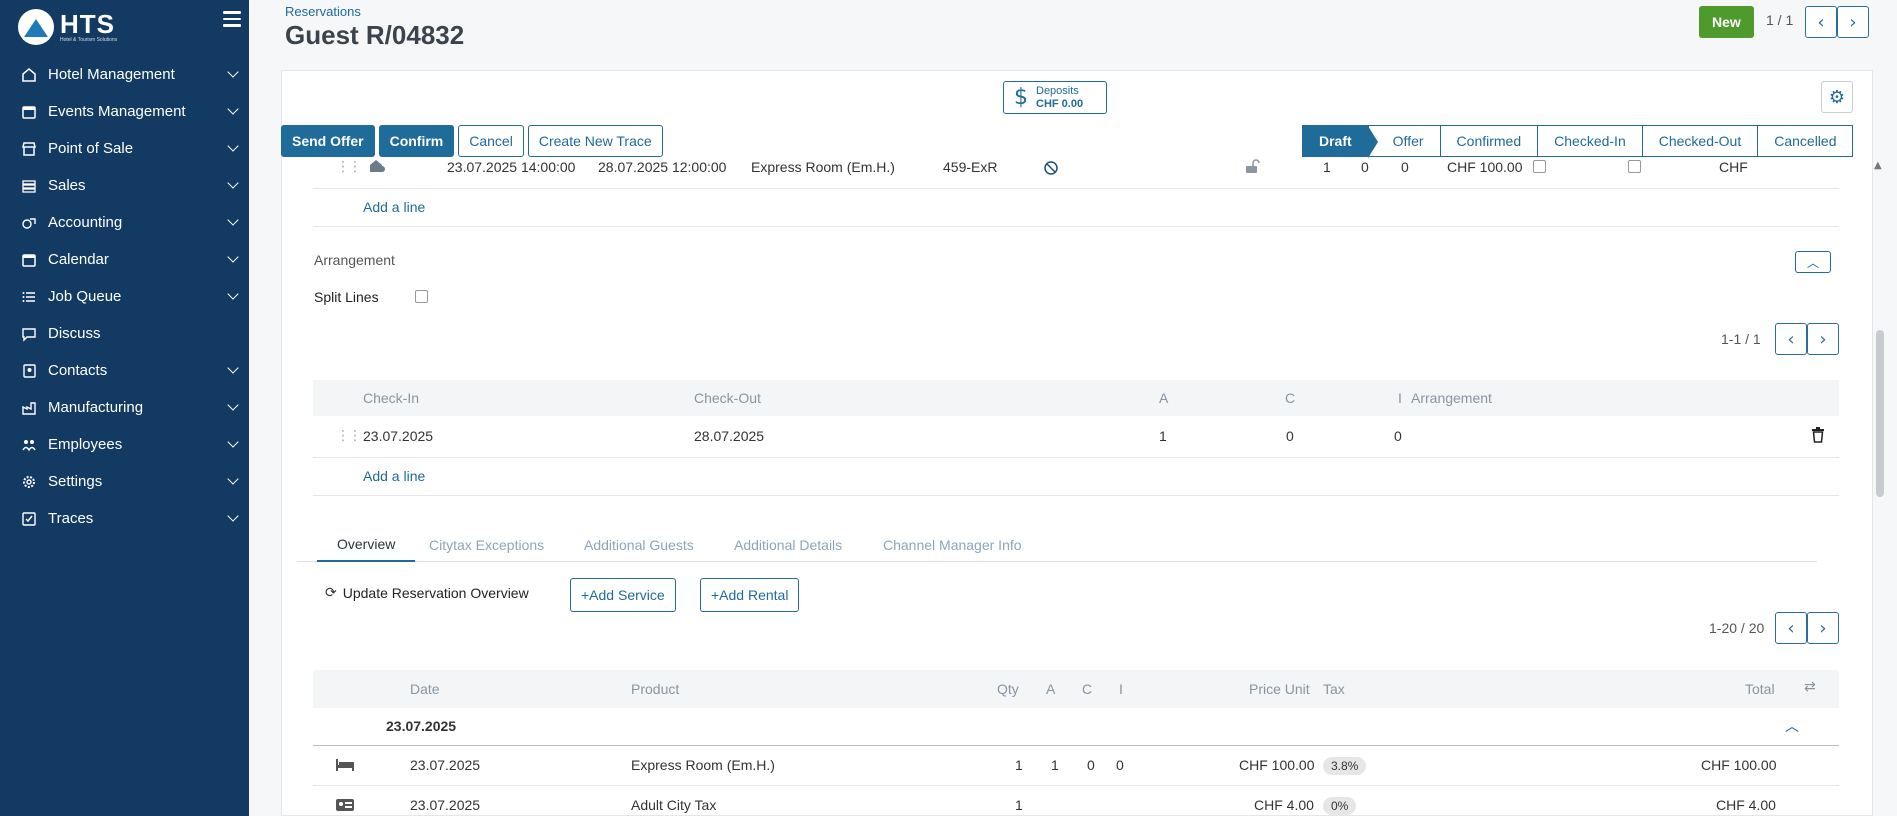 This screenshot has height=816, width=1897. What do you see at coordinates (354, 260) in the screenshot?
I see `arrangement-title: Arrangement` at bounding box center [354, 260].